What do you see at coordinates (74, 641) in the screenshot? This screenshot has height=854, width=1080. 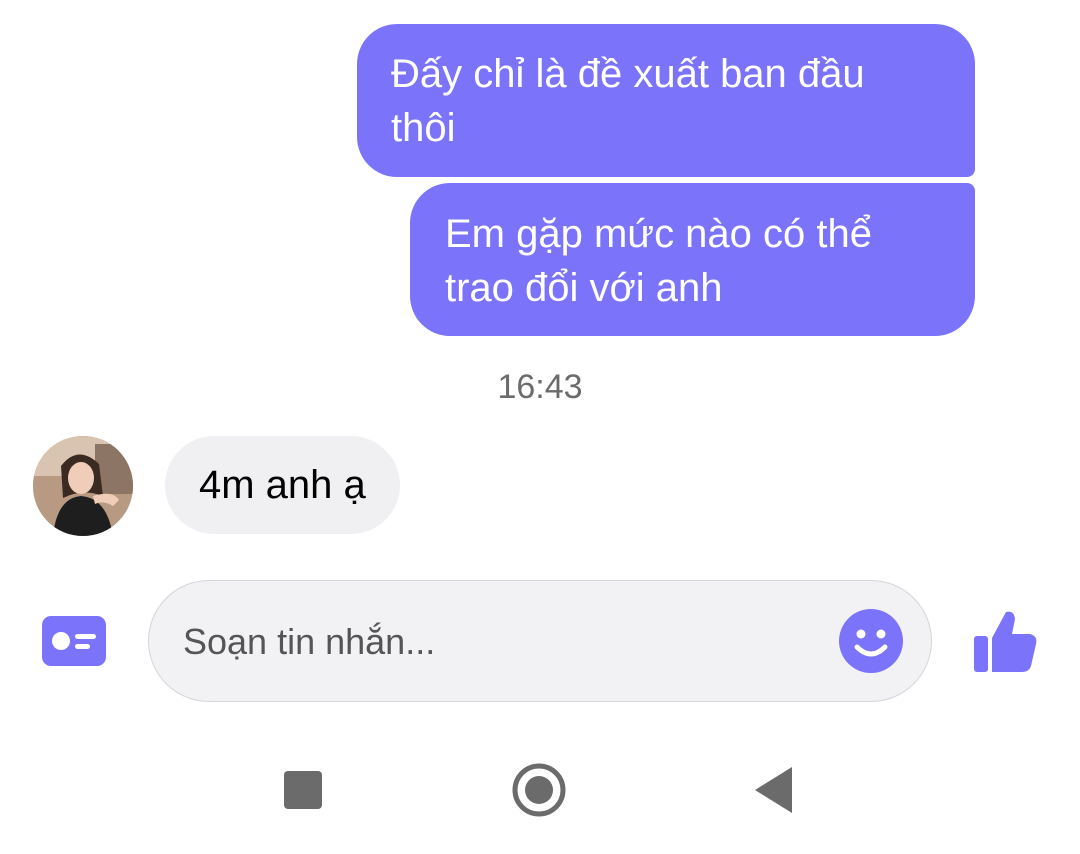 I see `contact-card-icon` at bounding box center [74, 641].